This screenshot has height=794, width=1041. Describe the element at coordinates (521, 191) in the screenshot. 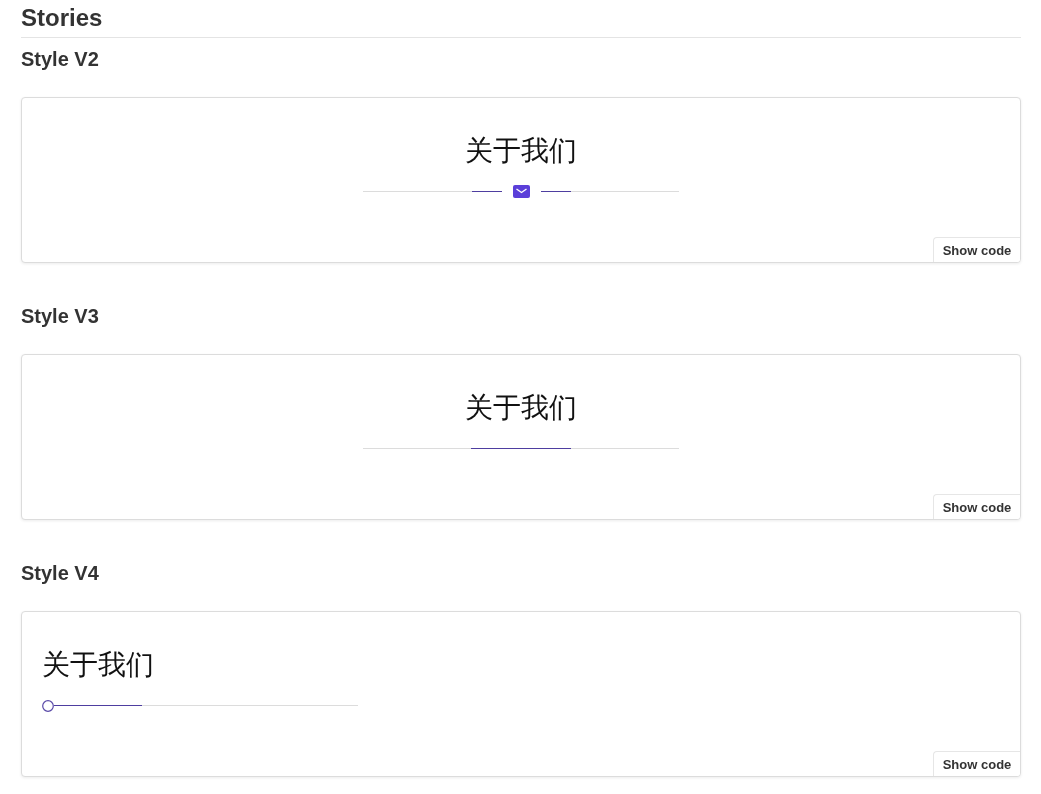

I see `mail-icon` at that location.